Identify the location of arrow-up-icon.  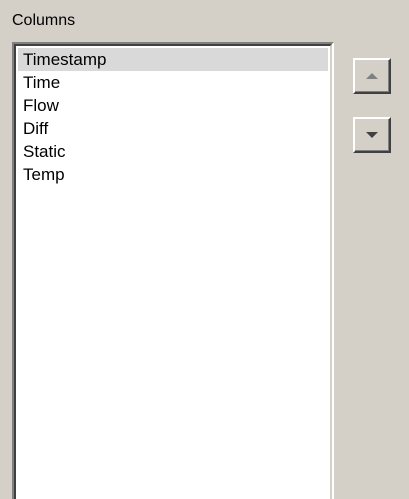
(372, 76).